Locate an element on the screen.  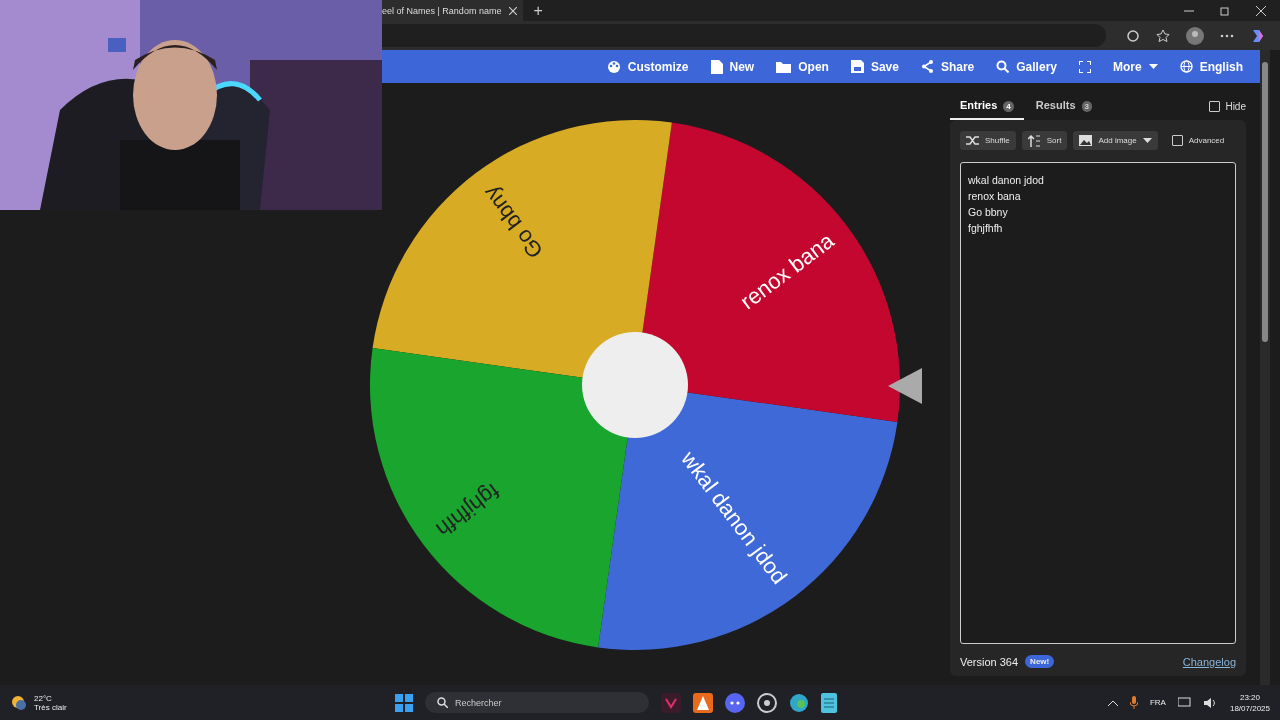
shuffle-icon is located at coordinates (972, 140).